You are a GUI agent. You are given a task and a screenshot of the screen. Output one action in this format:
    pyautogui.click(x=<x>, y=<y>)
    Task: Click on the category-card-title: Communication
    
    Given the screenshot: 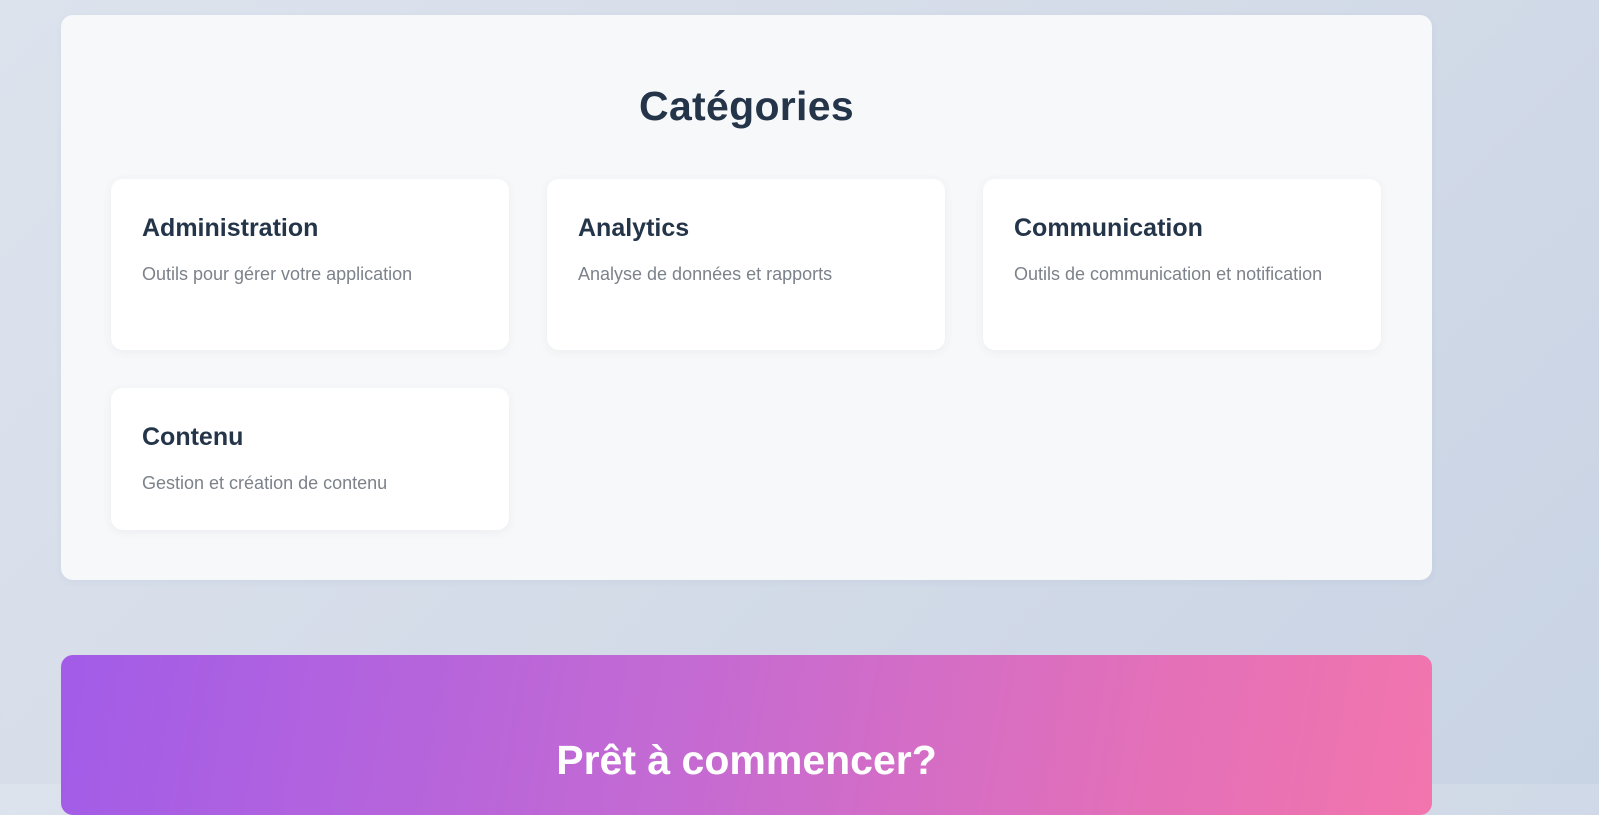 What is the action you would take?
    pyautogui.click(x=1108, y=228)
    